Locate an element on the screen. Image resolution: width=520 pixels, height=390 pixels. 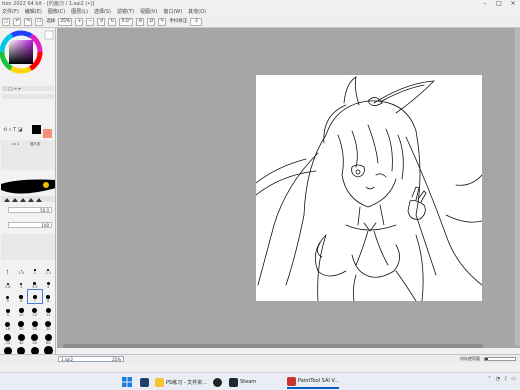
brush-size-cell: 25 is located at coordinates (35, 324).